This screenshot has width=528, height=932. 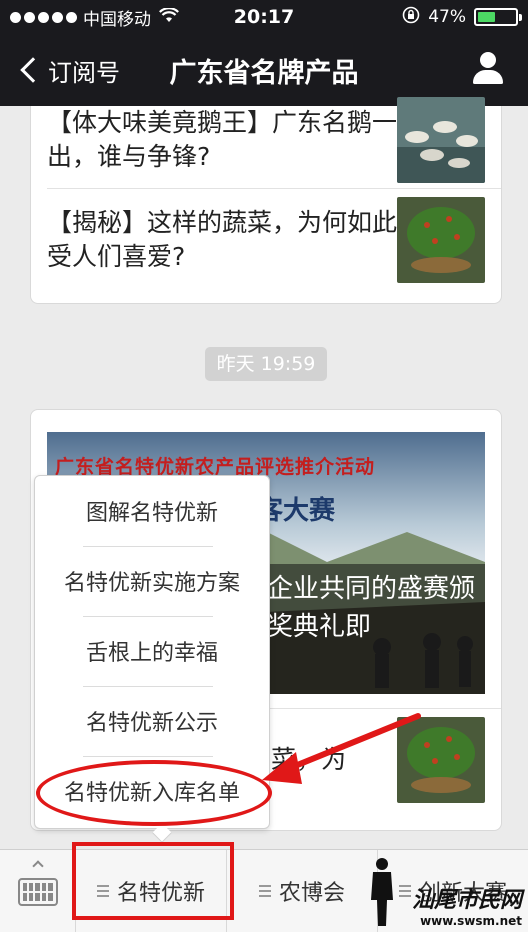 What do you see at coordinates (162, 833) in the screenshot?
I see `menu-pointer` at bounding box center [162, 833].